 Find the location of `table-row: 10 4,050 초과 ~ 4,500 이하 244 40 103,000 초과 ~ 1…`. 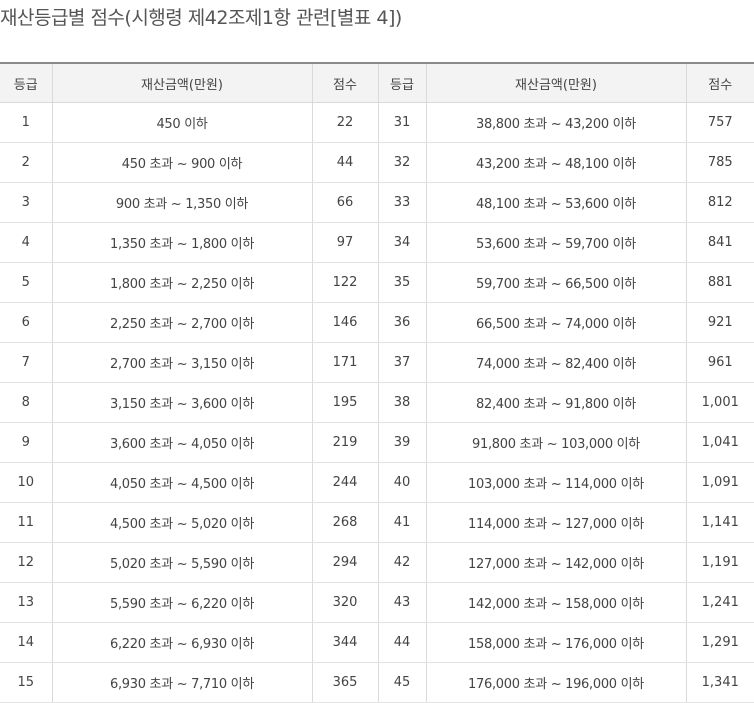

table-row: 10 4,050 초과 ~ 4,500 이하 244 40 103,000 초과 ~ 1… is located at coordinates (377, 482).